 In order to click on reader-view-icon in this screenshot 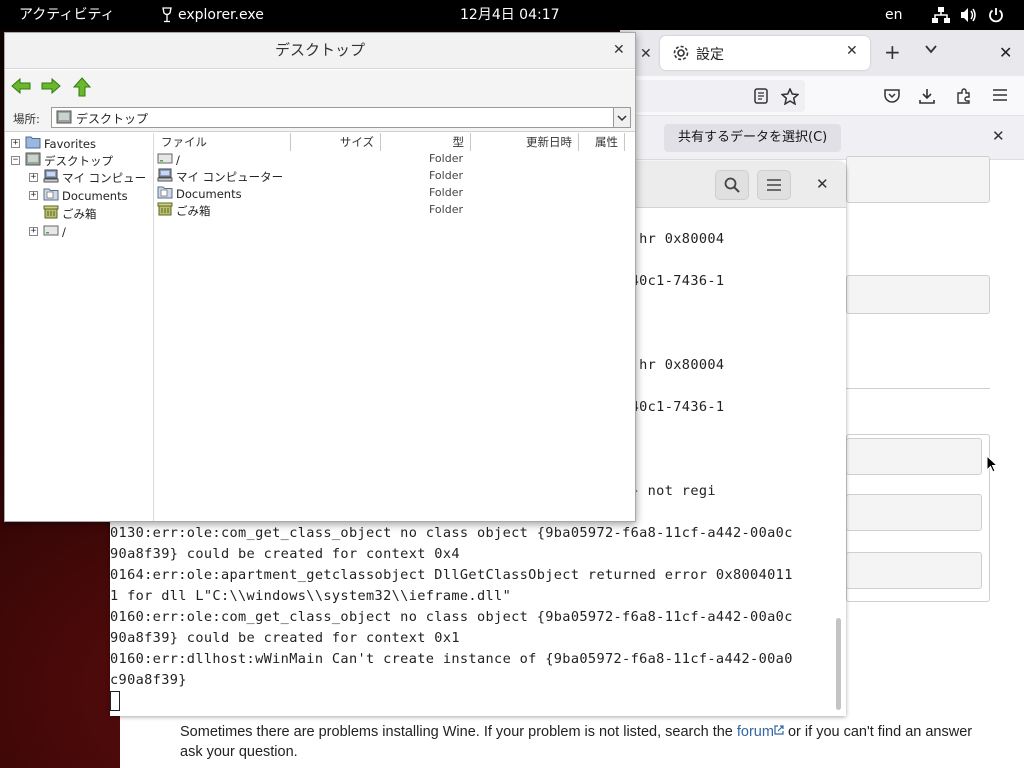, I will do `click(761, 96)`.